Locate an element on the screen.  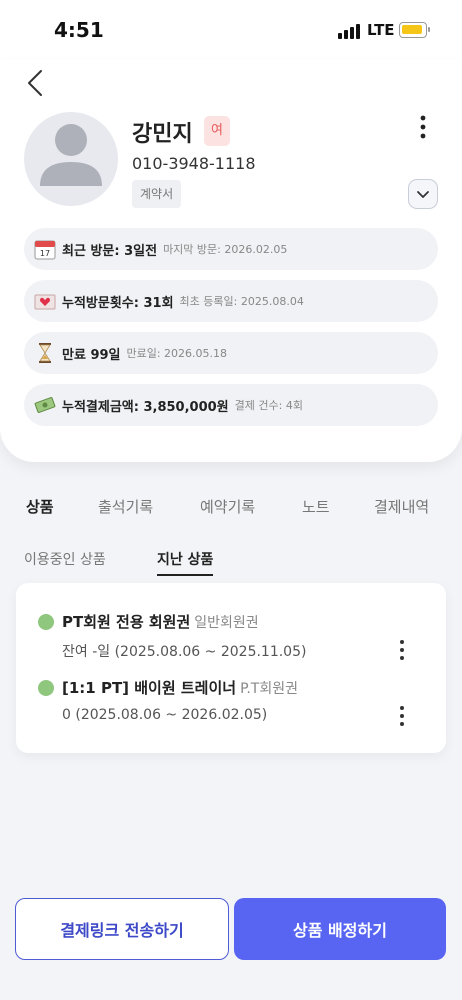
chevron-down-icon is located at coordinates (423, 194).